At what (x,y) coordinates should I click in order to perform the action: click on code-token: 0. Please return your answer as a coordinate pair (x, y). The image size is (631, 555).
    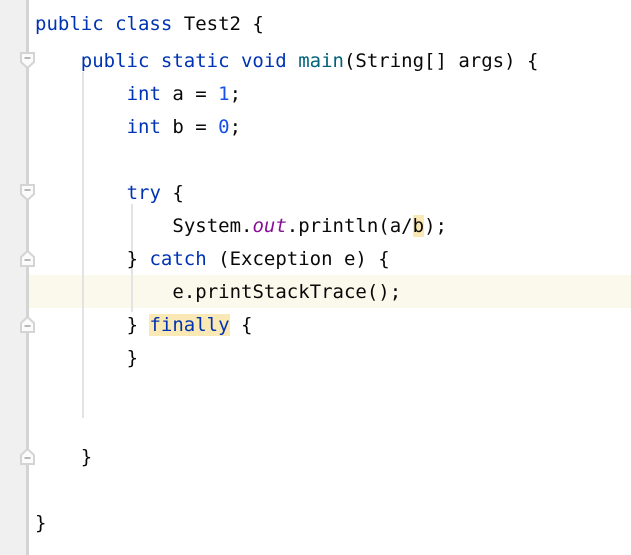
    Looking at the image, I should click on (224, 127).